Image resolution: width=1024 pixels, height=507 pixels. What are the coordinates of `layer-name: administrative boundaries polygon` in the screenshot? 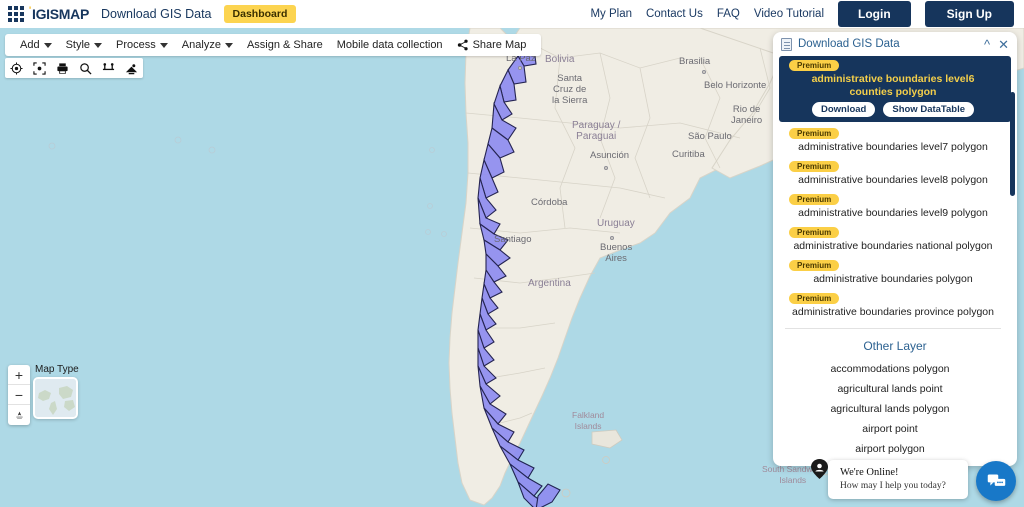 It's located at (893, 279).